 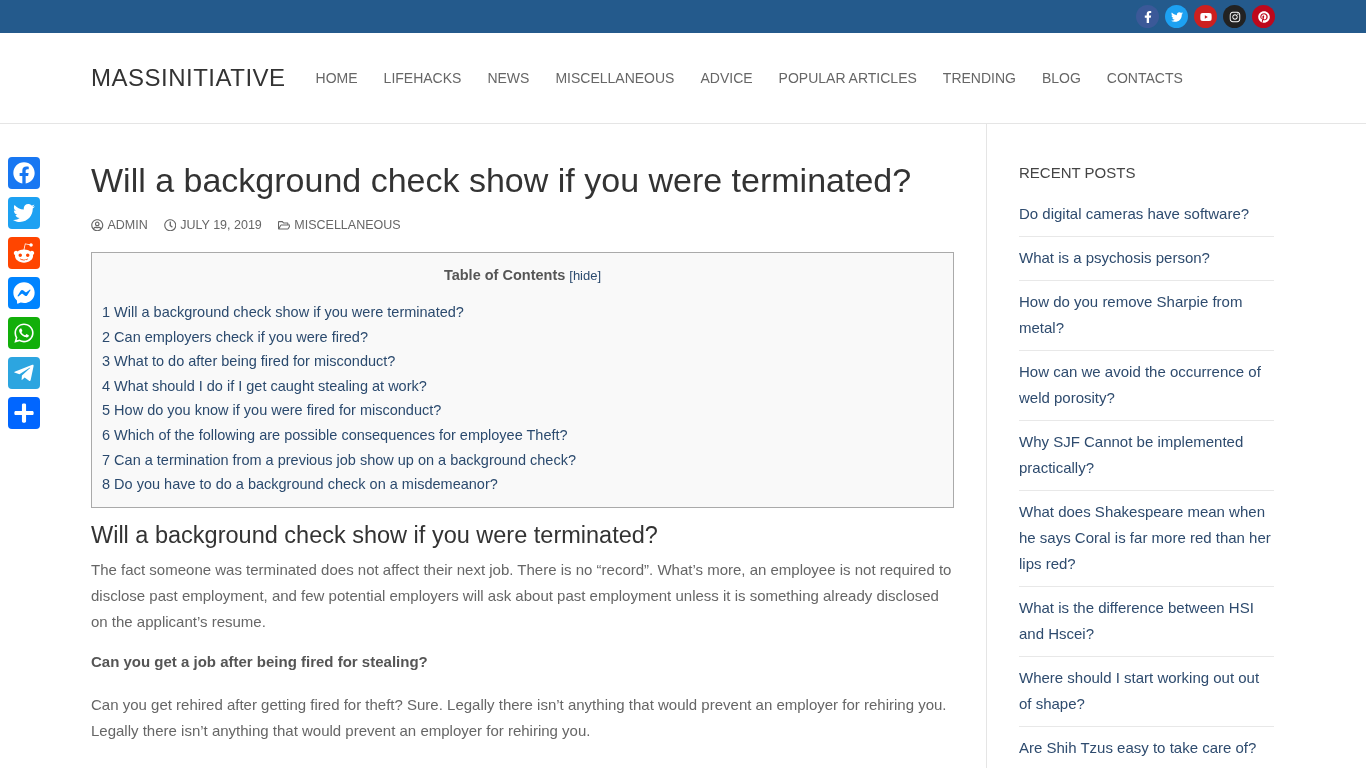 What do you see at coordinates (522, 460) in the screenshot?
I see `toc-link: 7 Can a termination from a previous job show up on a background check?` at bounding box center [522, 460].